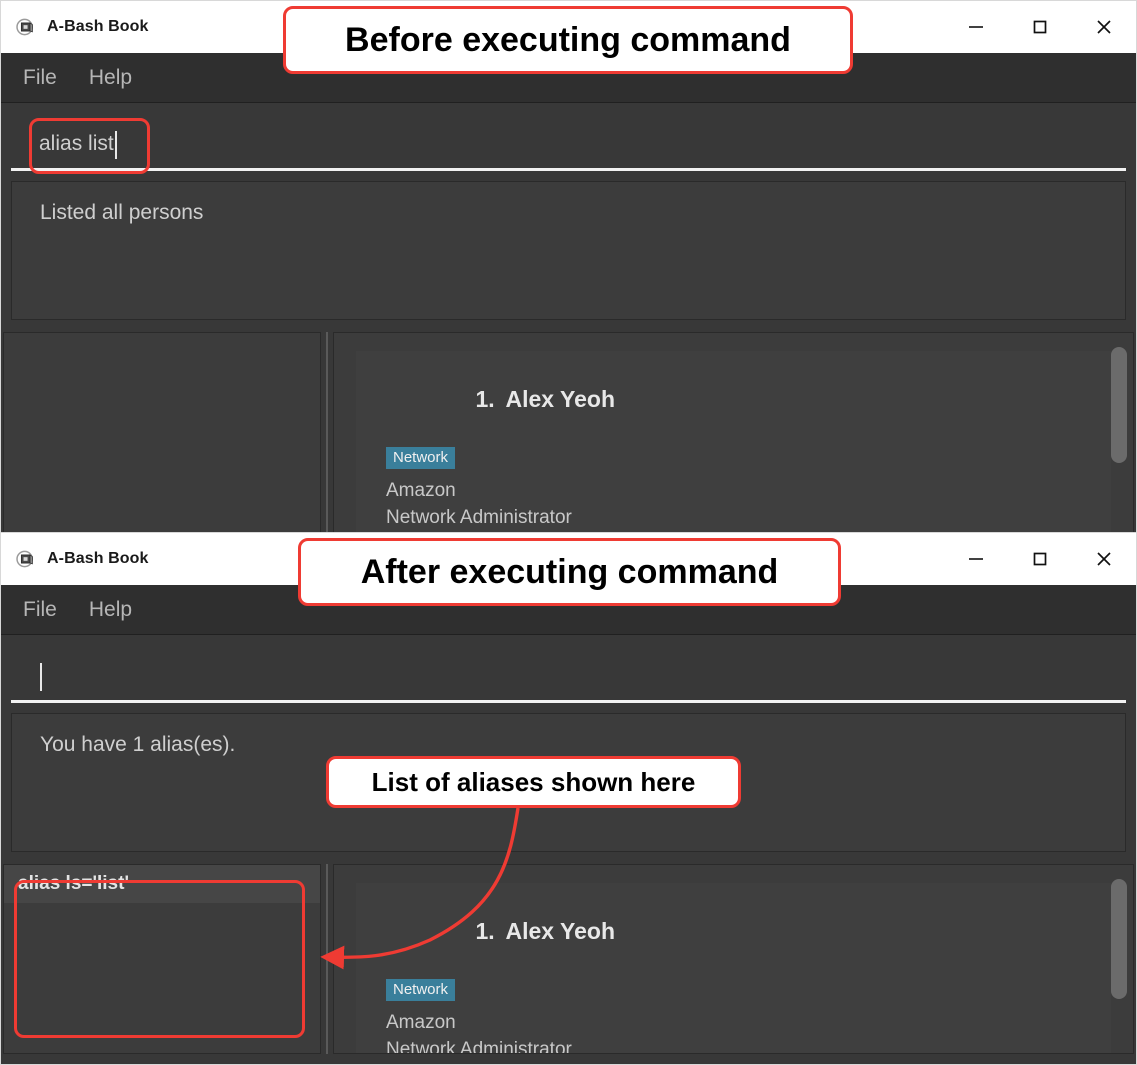  Describe the element at coordinates (98, 26) in the screenshot. I see `window-title-before: A-Bash Book` at that location.